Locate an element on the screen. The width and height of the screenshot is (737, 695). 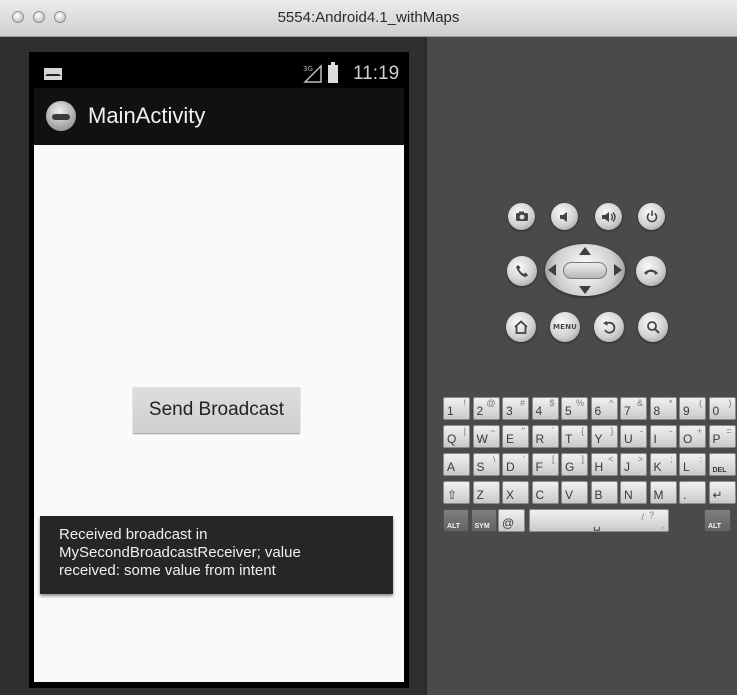
keyboard-key: ␣ /?, is located at coordinates (599, 520).